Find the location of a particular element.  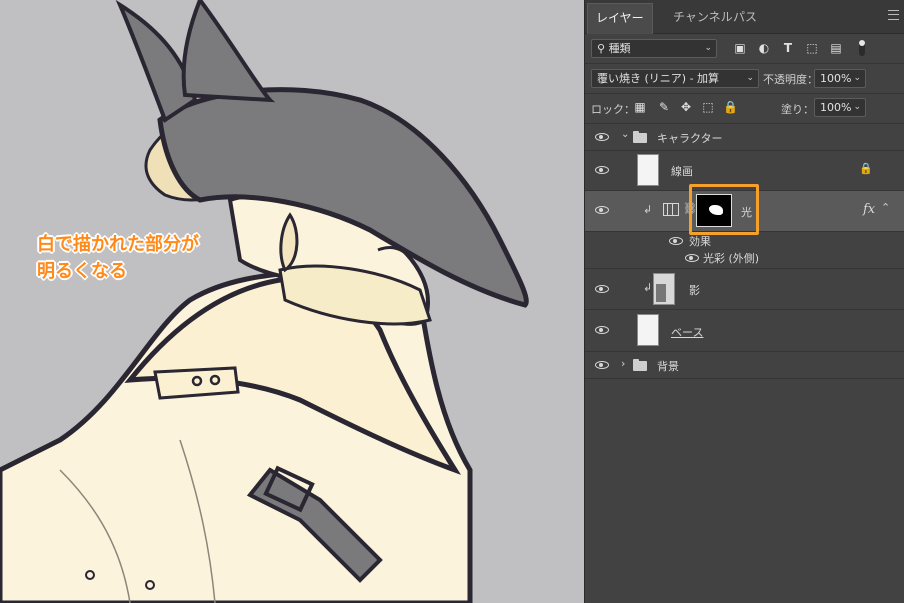

lock-artboard-icon: ⬚ is located at coordinates (708, 107).